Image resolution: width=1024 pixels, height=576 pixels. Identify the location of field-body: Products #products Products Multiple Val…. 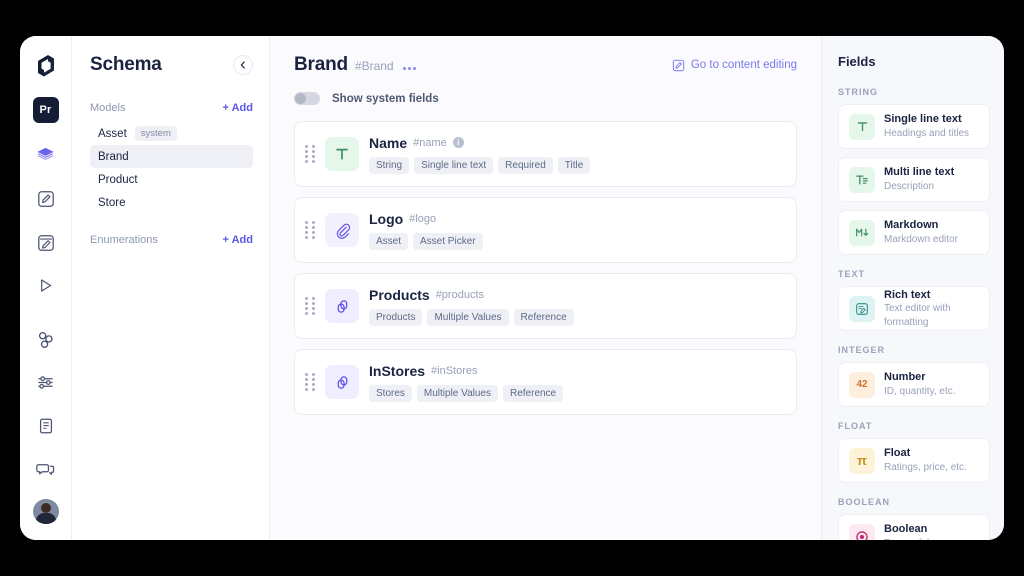
(575, 306).